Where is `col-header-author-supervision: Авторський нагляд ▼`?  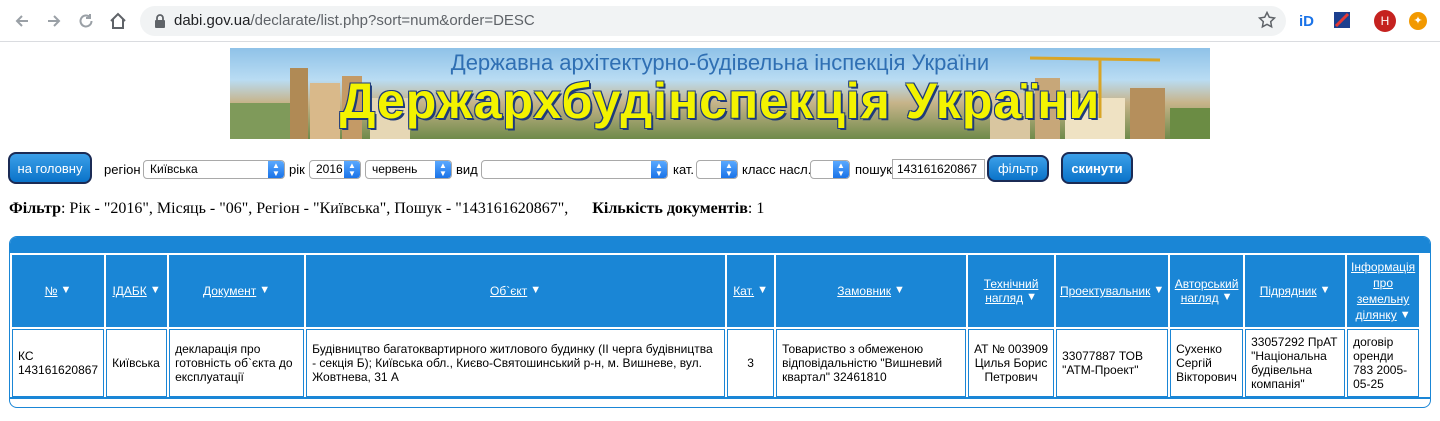
col-header-author-supervision: Авторський нагляд ▼ is located at coordinates (1207, 291).